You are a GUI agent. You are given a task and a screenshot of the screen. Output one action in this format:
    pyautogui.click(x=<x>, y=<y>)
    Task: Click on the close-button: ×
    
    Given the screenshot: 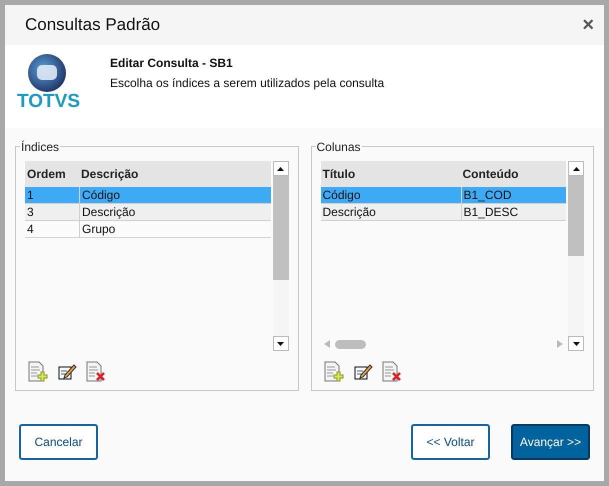 What is the action you would take?
    pyautogui.click(x=588, y=25)
    